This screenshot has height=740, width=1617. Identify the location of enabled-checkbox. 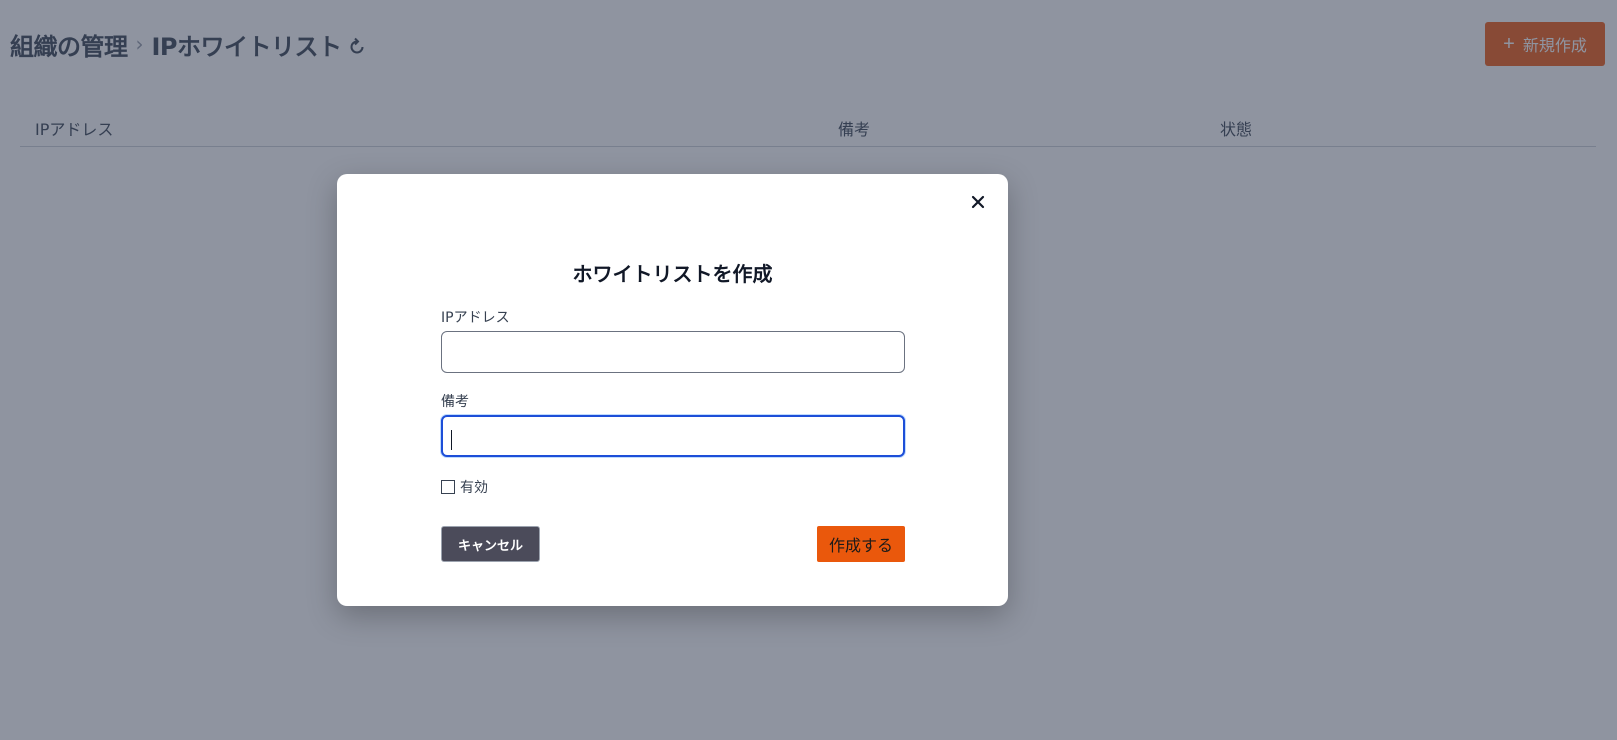
(448, 487).